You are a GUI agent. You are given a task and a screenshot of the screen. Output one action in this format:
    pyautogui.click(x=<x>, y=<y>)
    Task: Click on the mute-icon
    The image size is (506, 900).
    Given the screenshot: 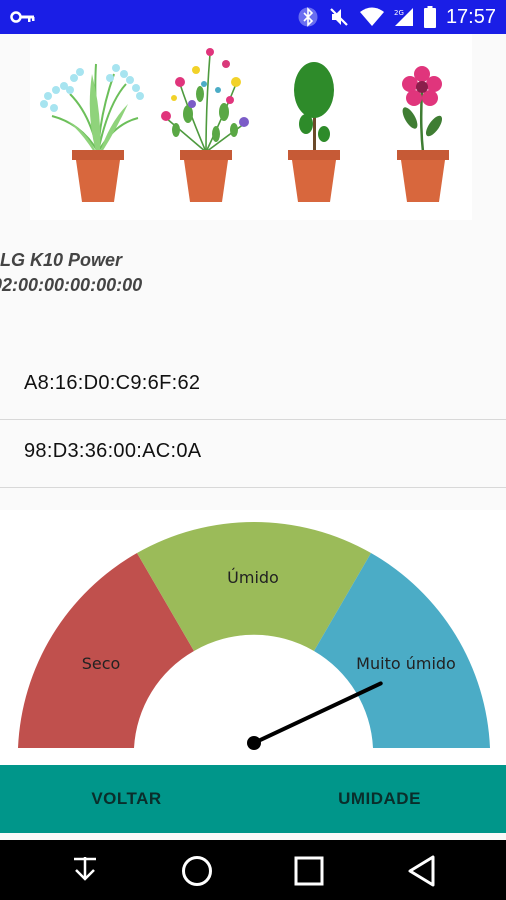 What is the action you would take?
    pyautogui.click(x=339, y=17)
    